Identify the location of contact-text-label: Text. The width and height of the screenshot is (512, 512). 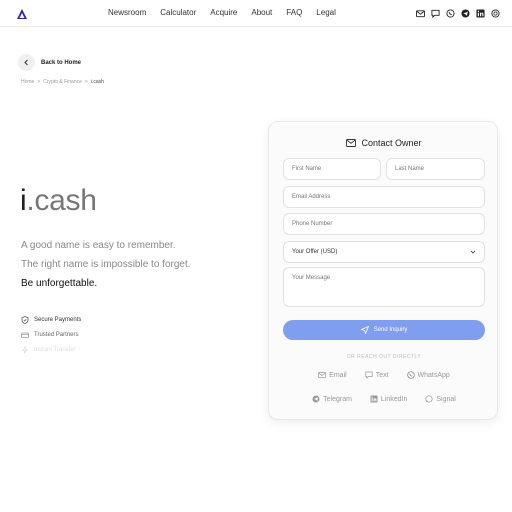
(382, 375).